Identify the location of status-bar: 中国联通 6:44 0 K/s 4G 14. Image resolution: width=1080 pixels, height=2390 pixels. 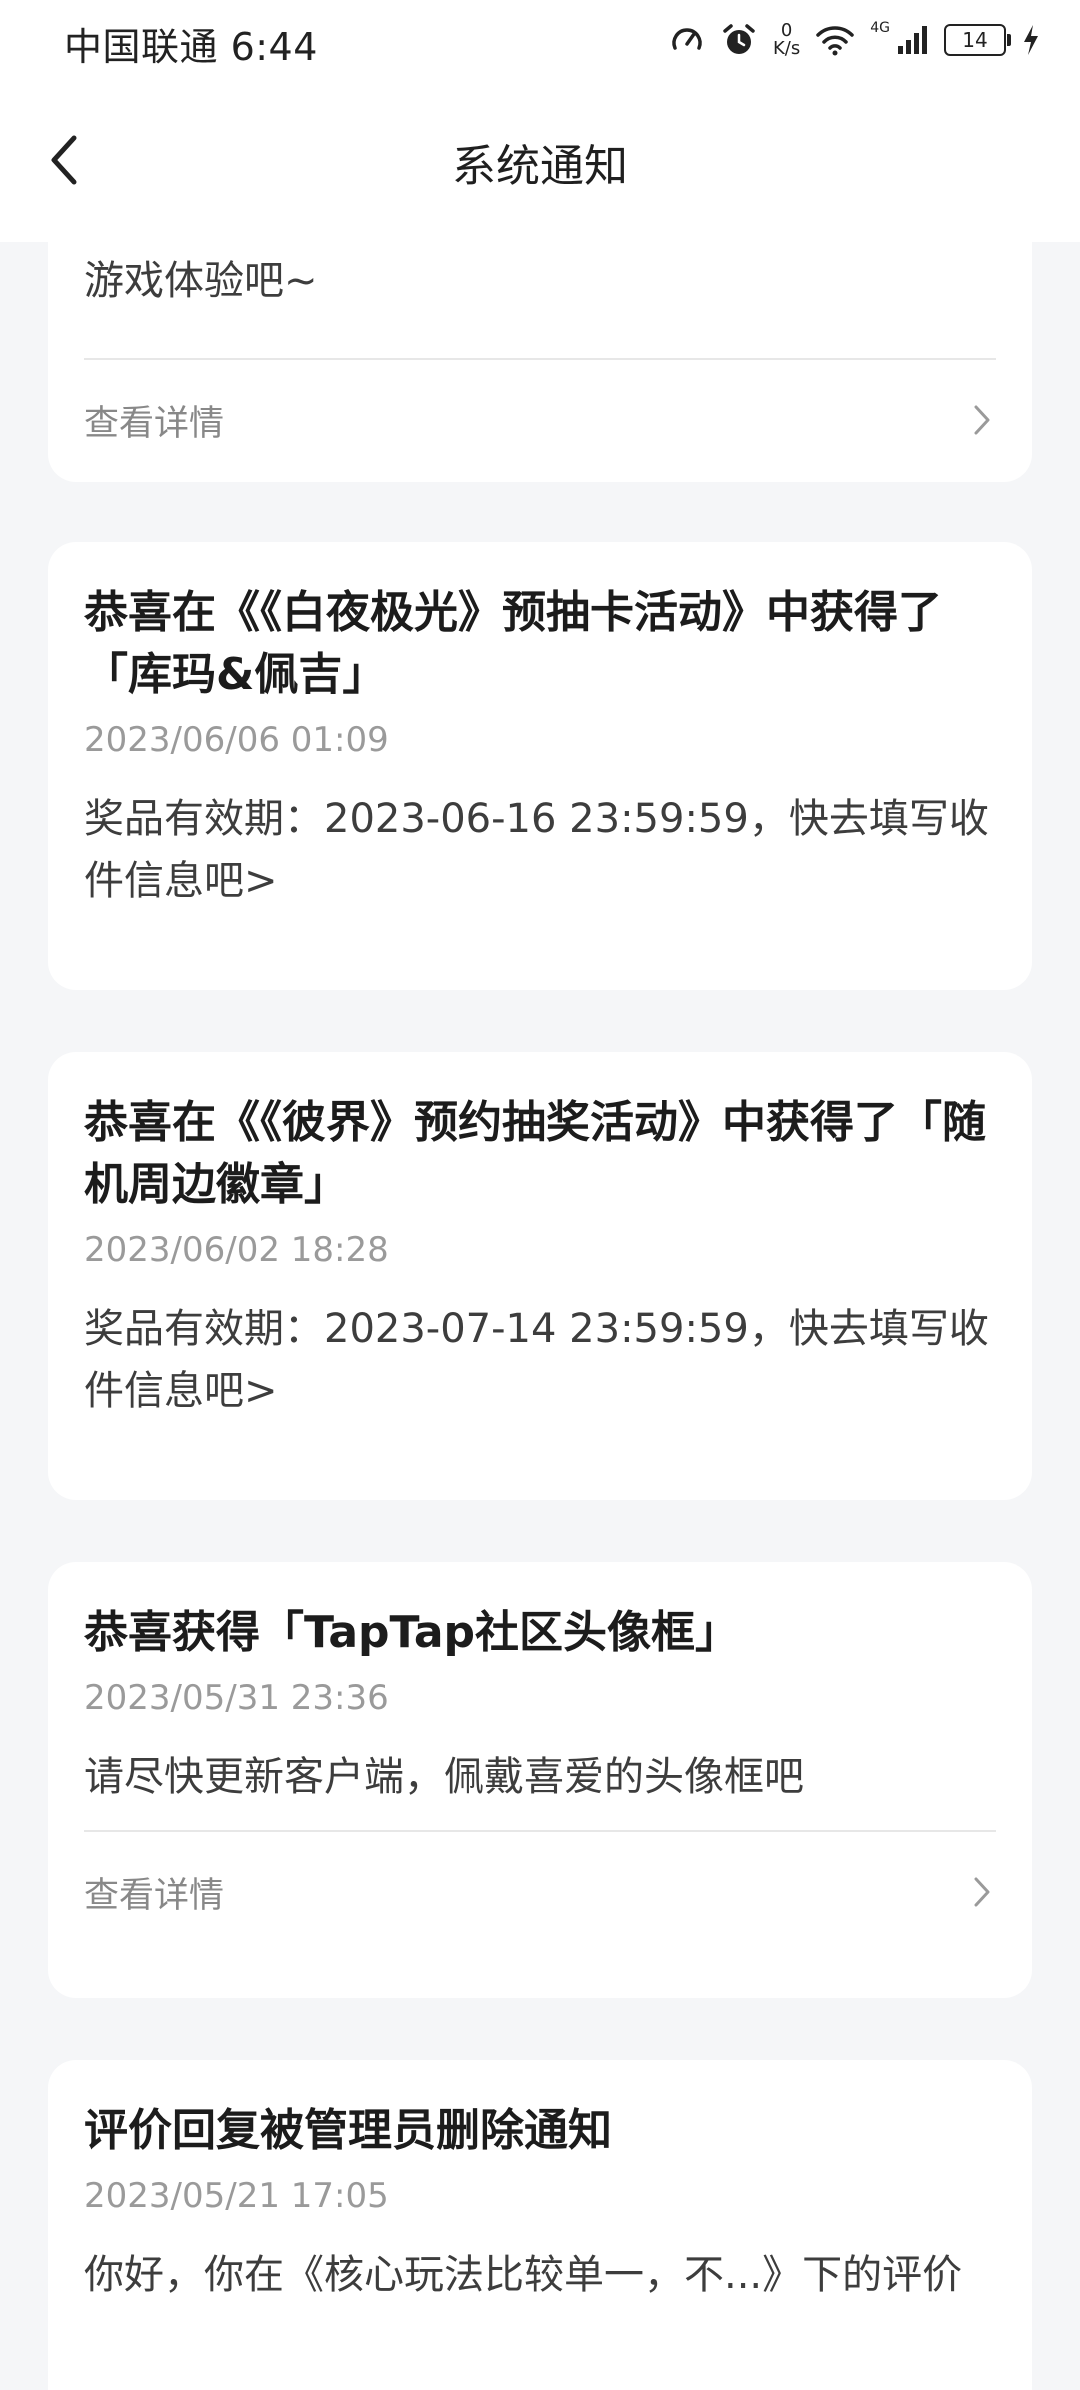
(540, 40).